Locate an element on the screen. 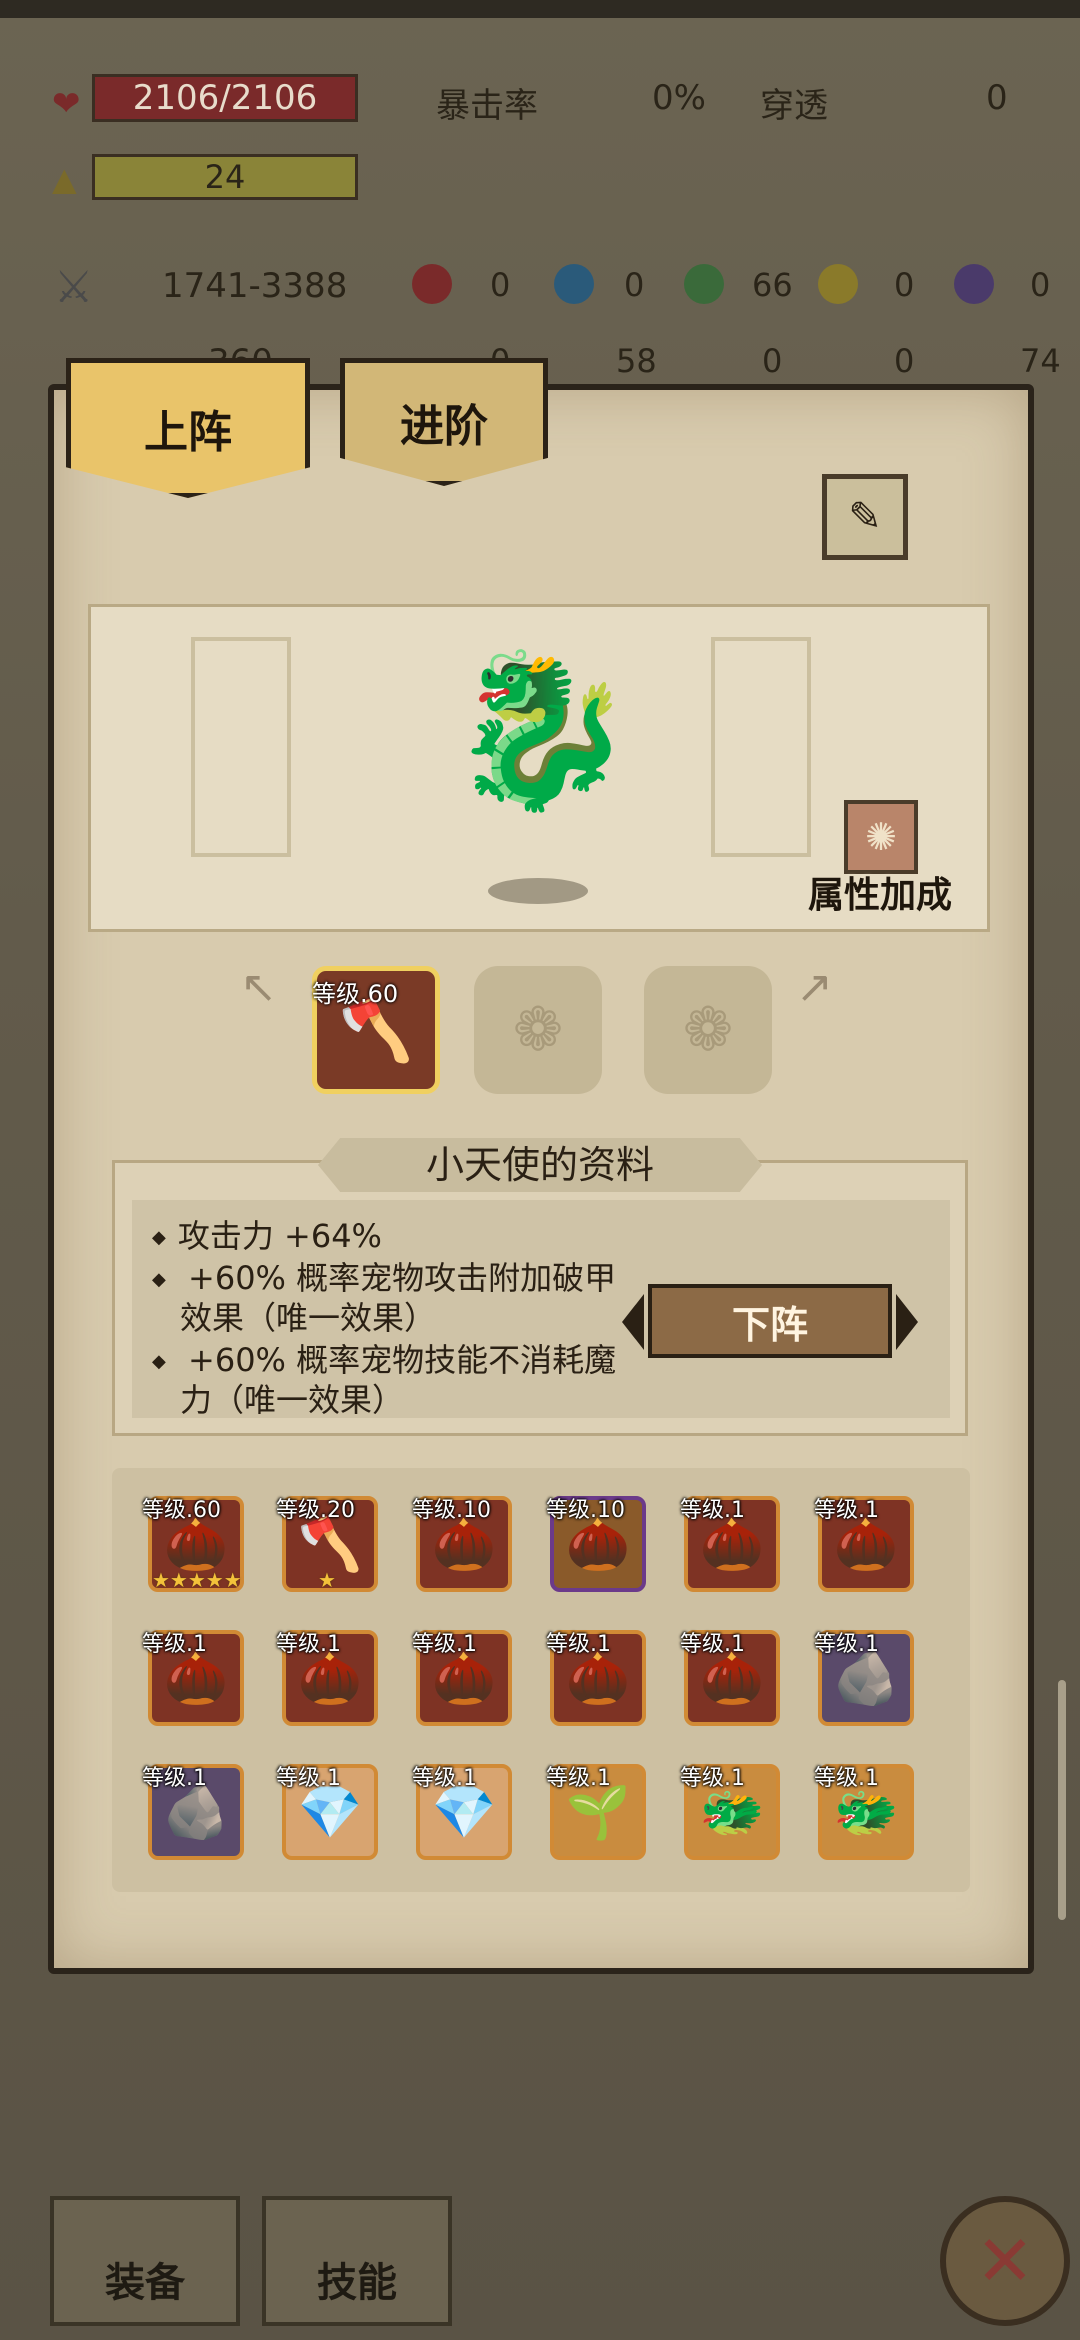 The width and height of the screenshot is (1080, 2340). wind-value: 66 is located at coordinates (772, 285).